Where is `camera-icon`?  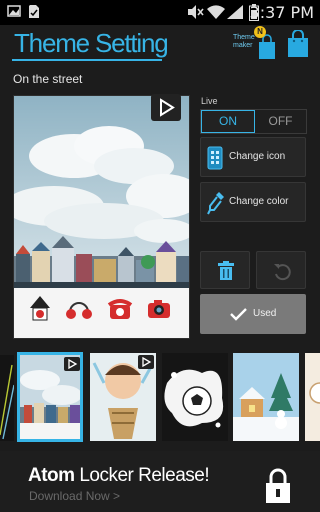
camera-icon is located at coordinates (159, 309).